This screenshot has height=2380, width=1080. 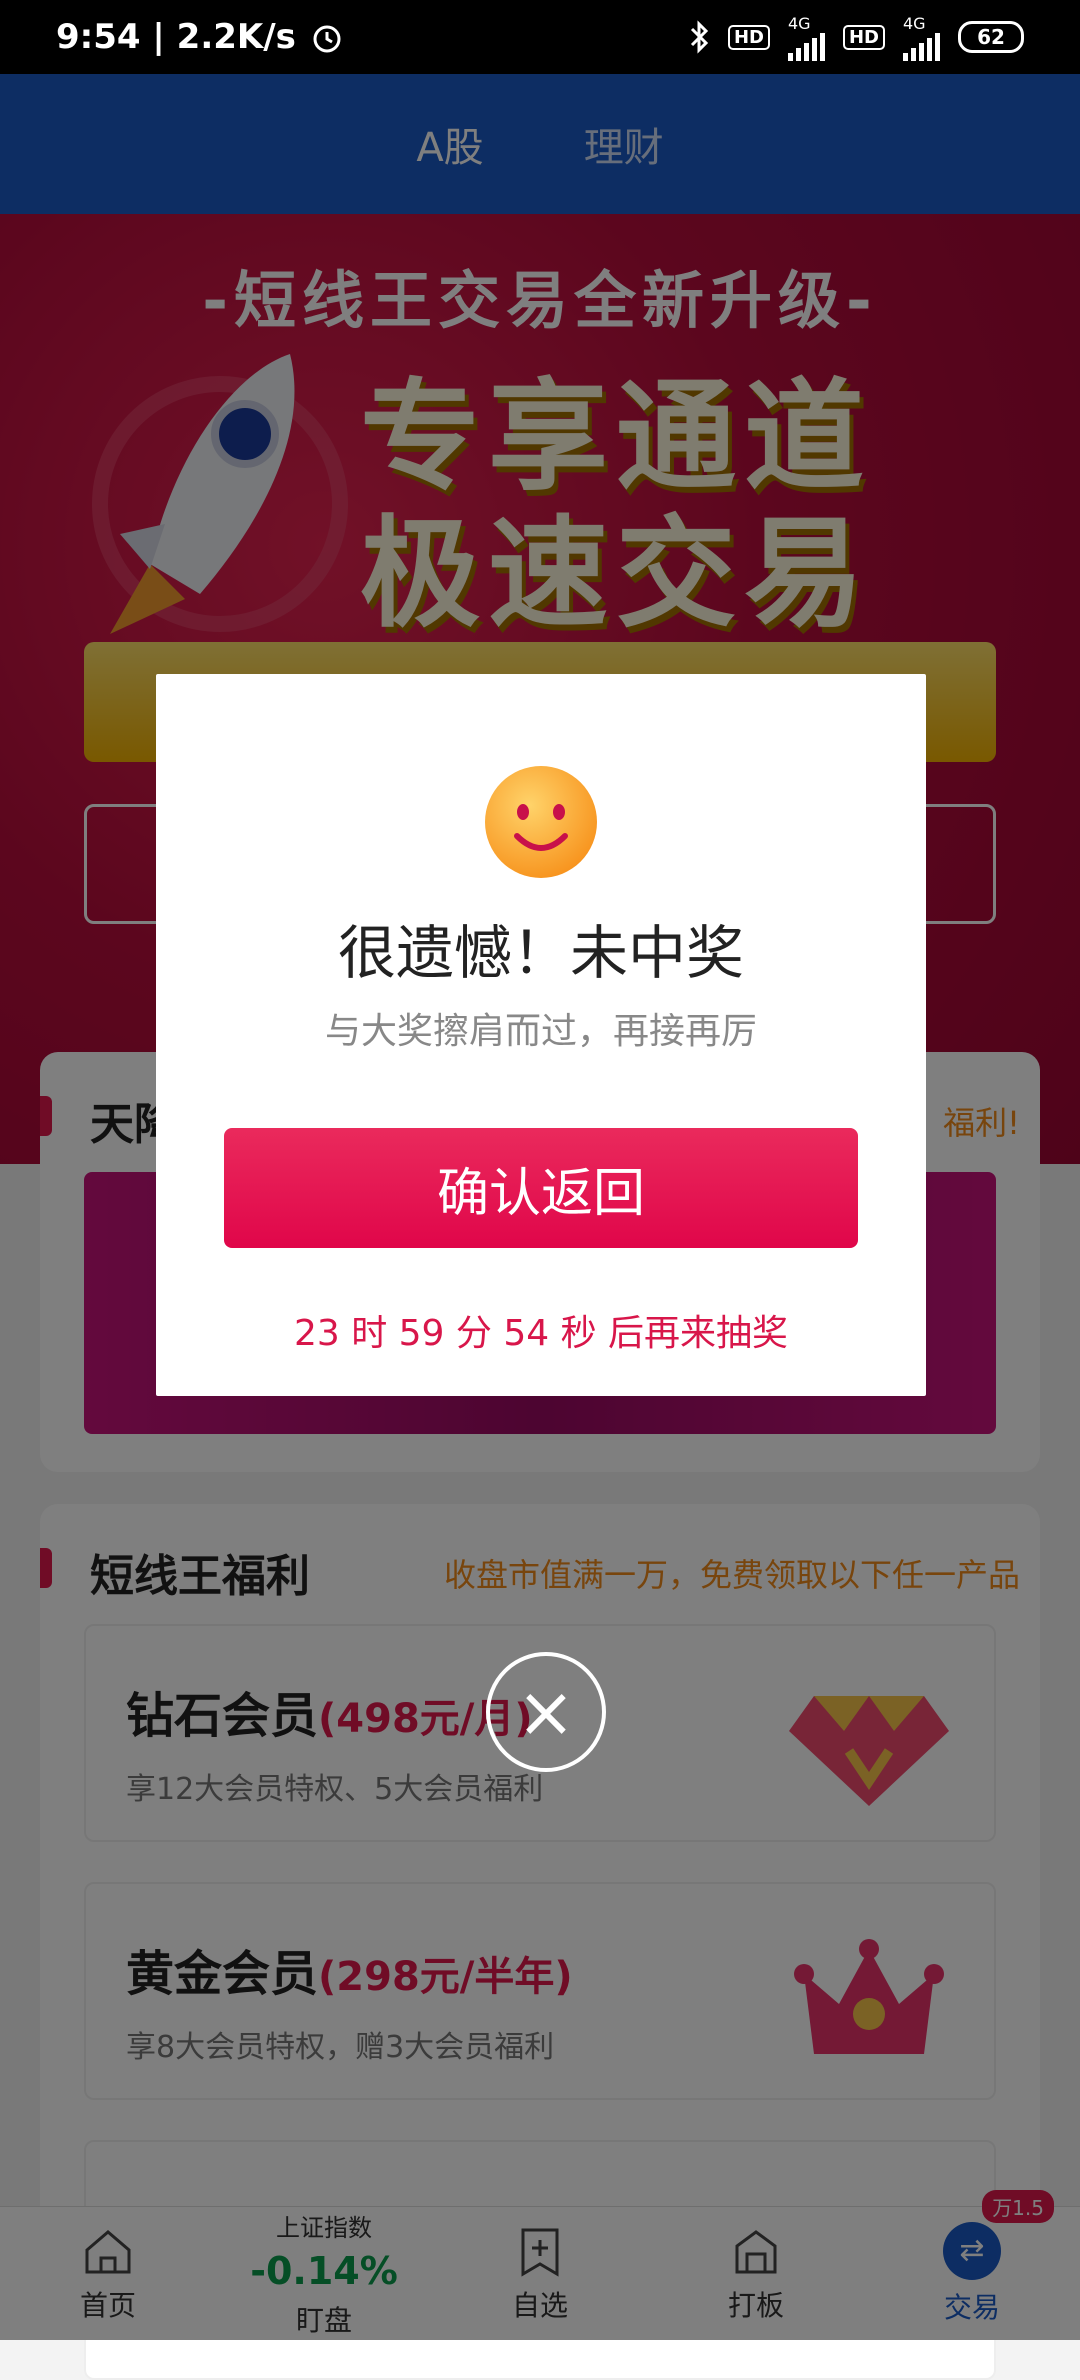 I want to click on dialog-title: 很遗憾！未中奖, so click(x=540, y=953).